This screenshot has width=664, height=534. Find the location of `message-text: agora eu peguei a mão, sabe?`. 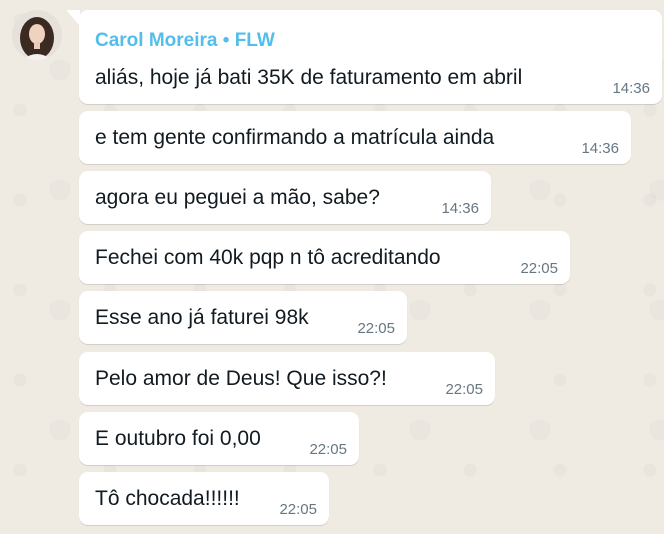

message-text: agora eu peguei a mão, sabe? is located at coordinates (237, 197).